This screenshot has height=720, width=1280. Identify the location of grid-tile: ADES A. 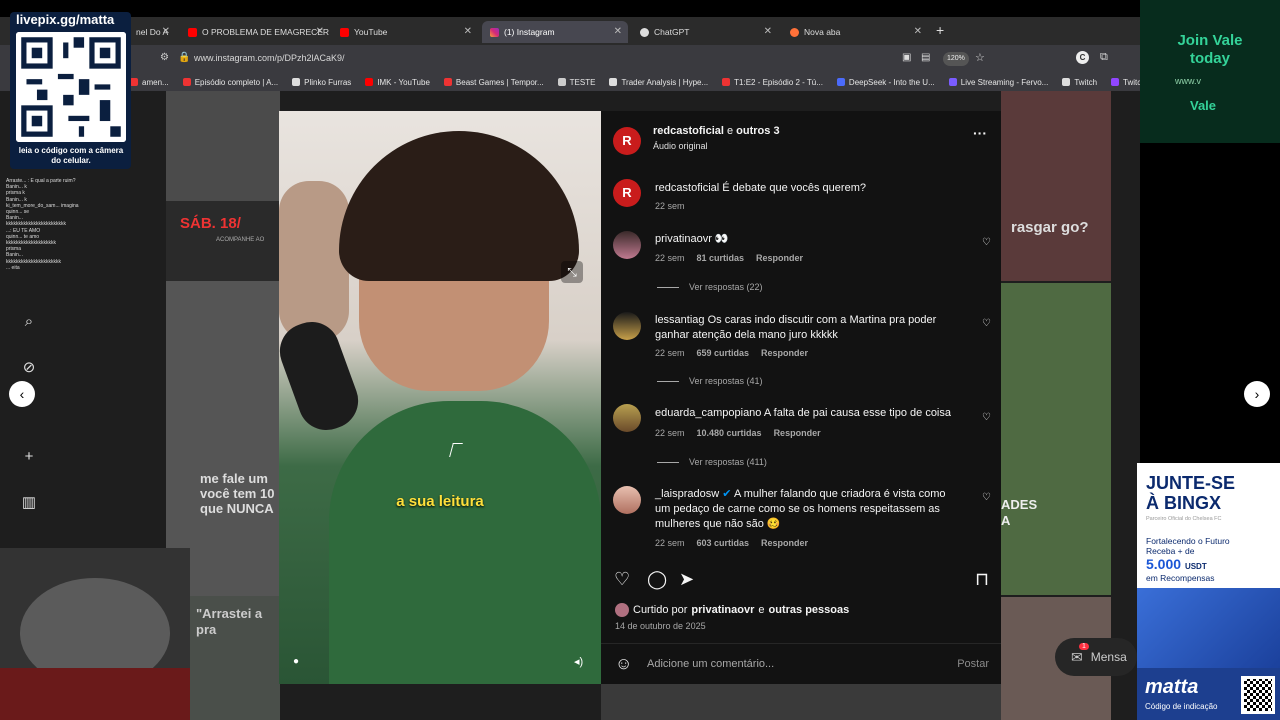
(1056, 439).